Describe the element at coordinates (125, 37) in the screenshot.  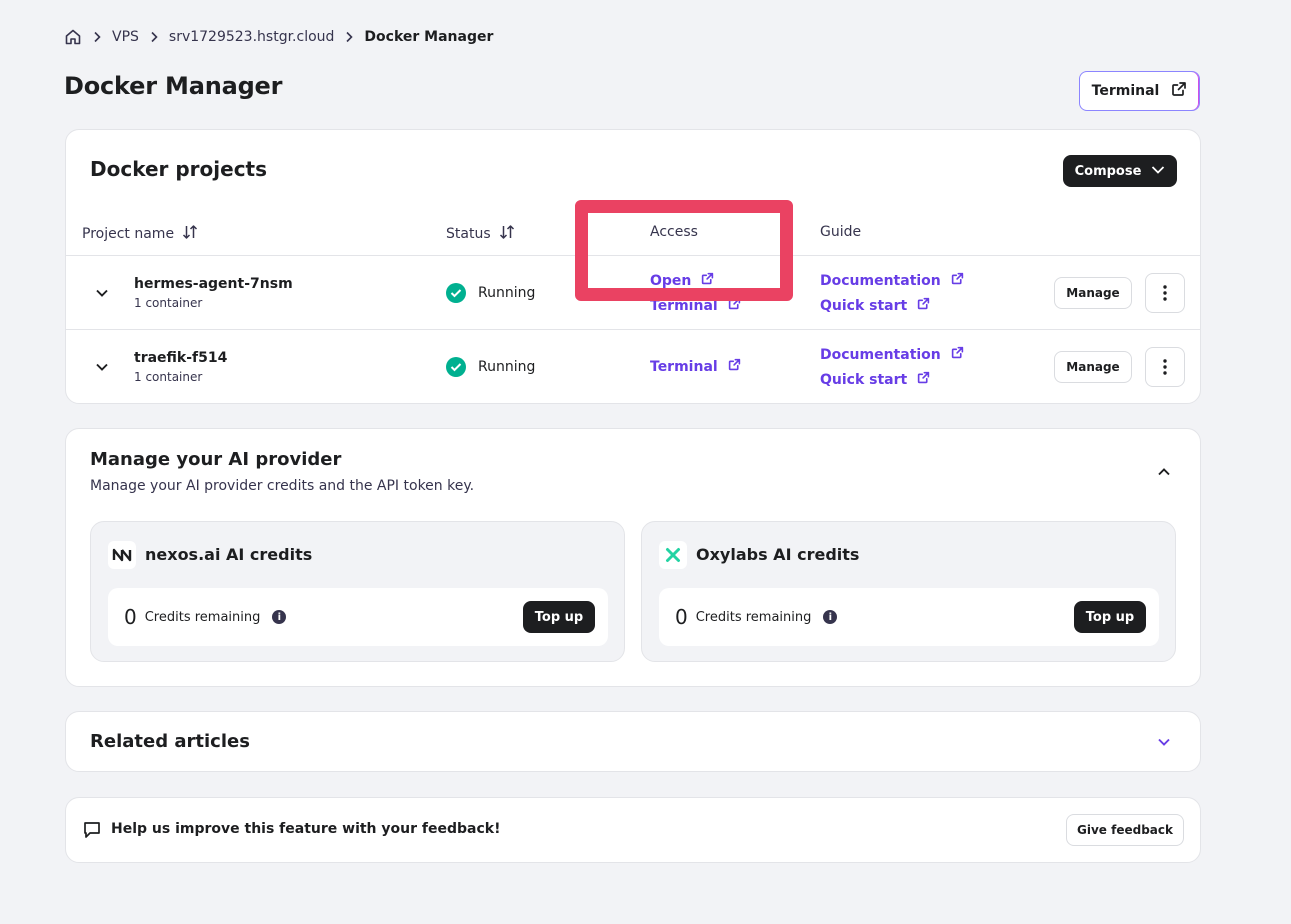
I see `breadcrumb-vps: VPS` at that location.